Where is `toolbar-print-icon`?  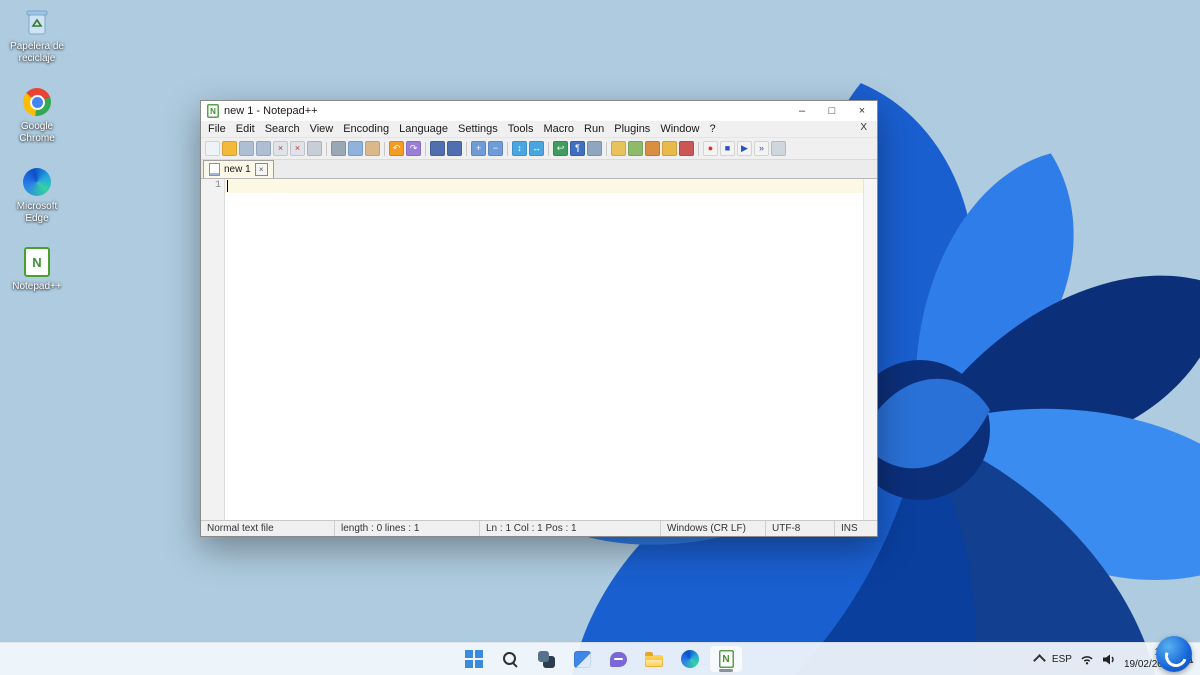 toolbar-print-icon is located at coordinates (314, 148).